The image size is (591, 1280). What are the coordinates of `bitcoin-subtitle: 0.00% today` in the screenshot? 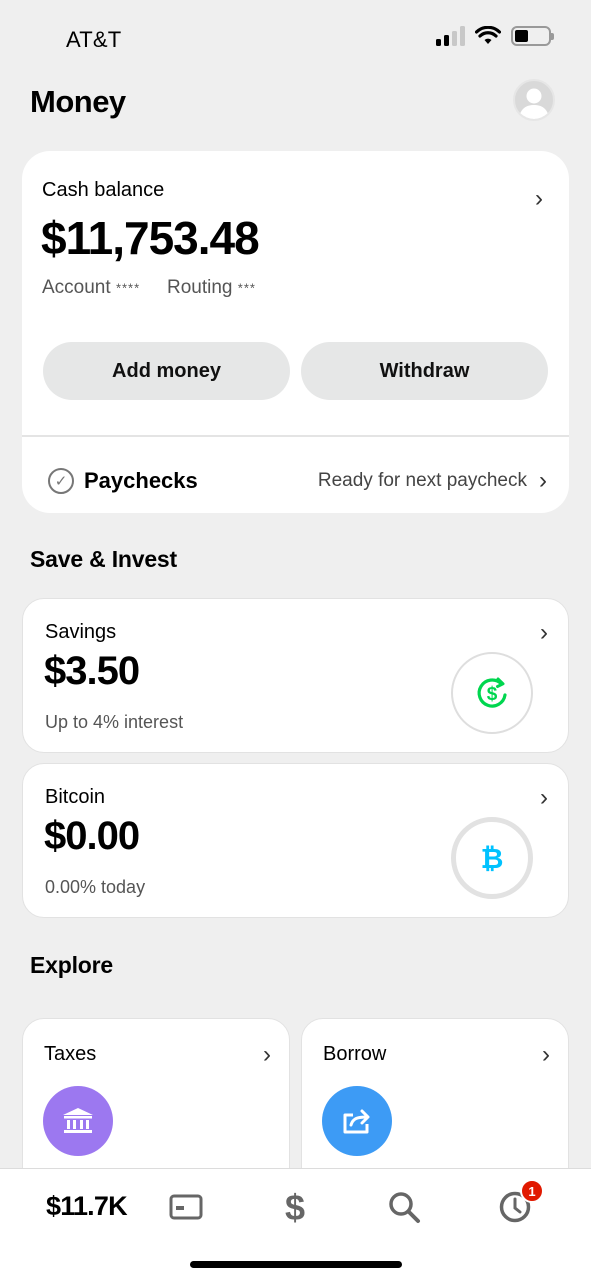 It's located at (95, 887).